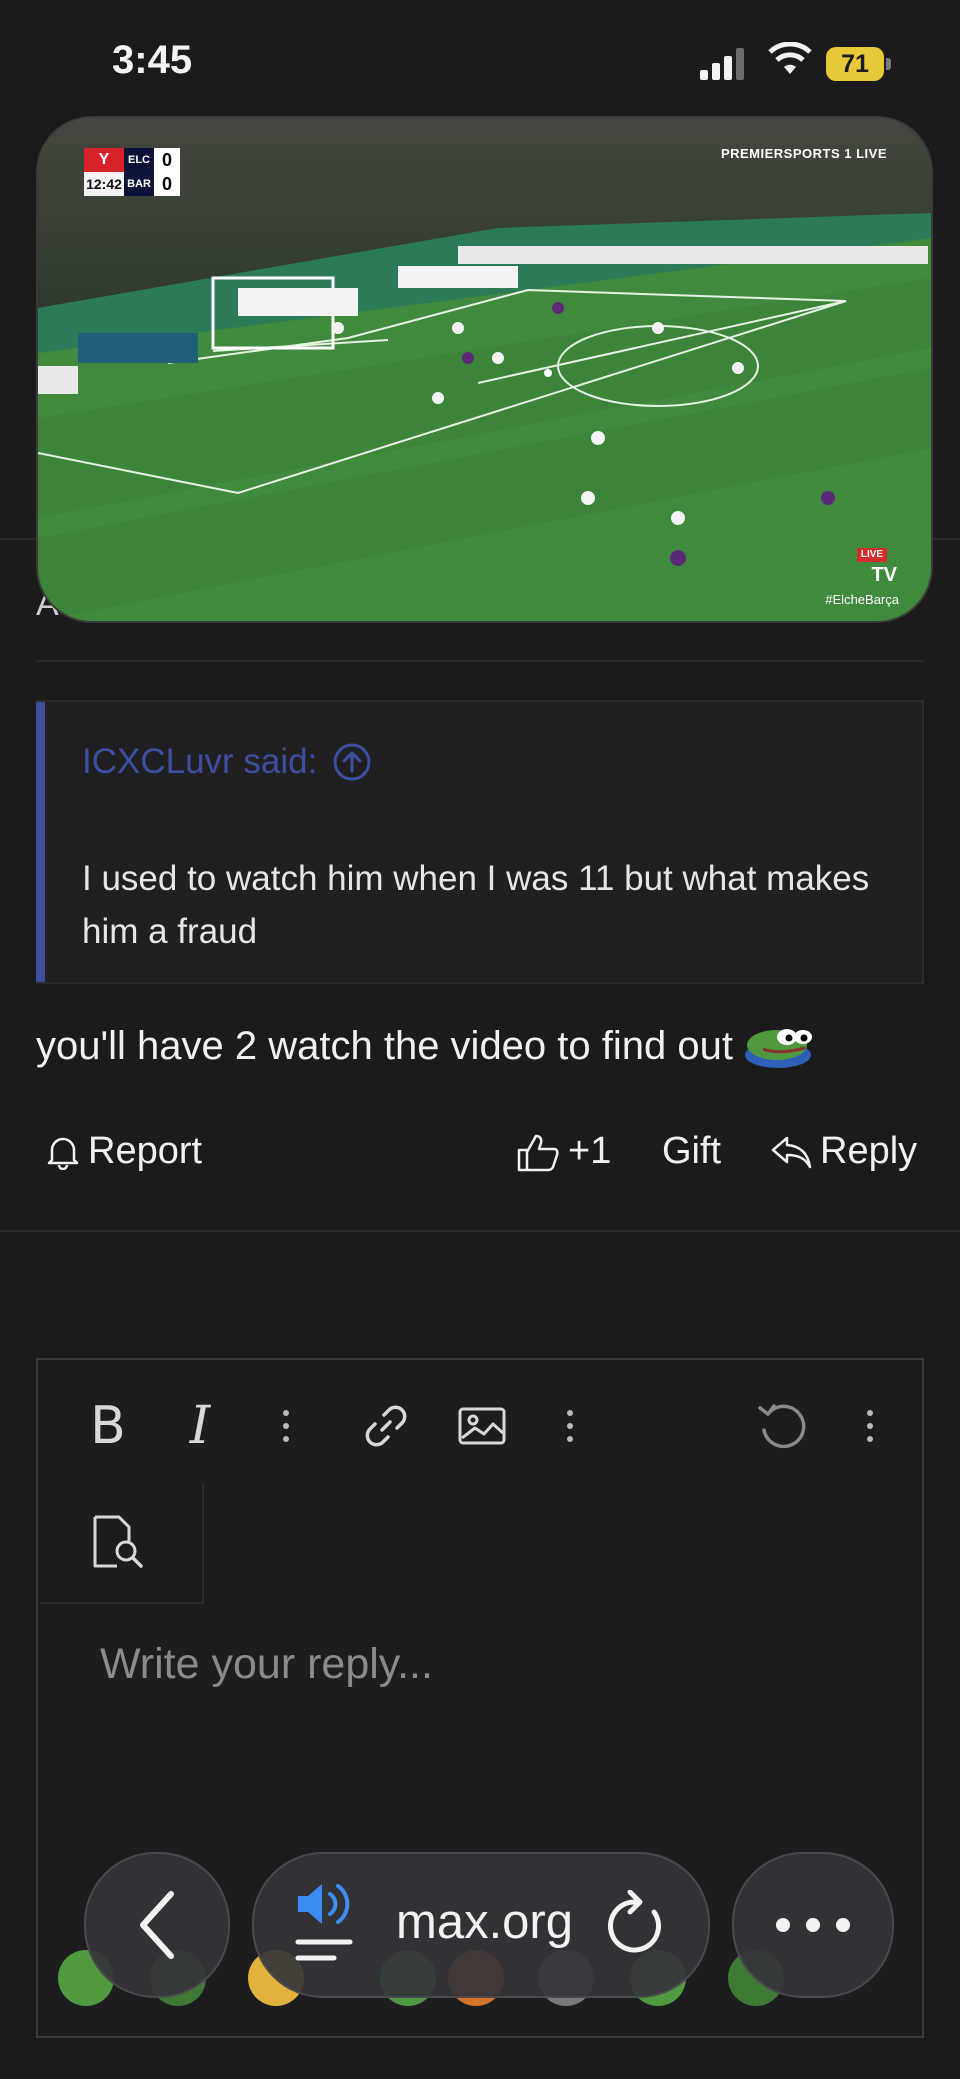  Describe the element at coordinates (200, 761) in the screenshot. I see `quote-author-label: ICXCLuvr said:` at that location.